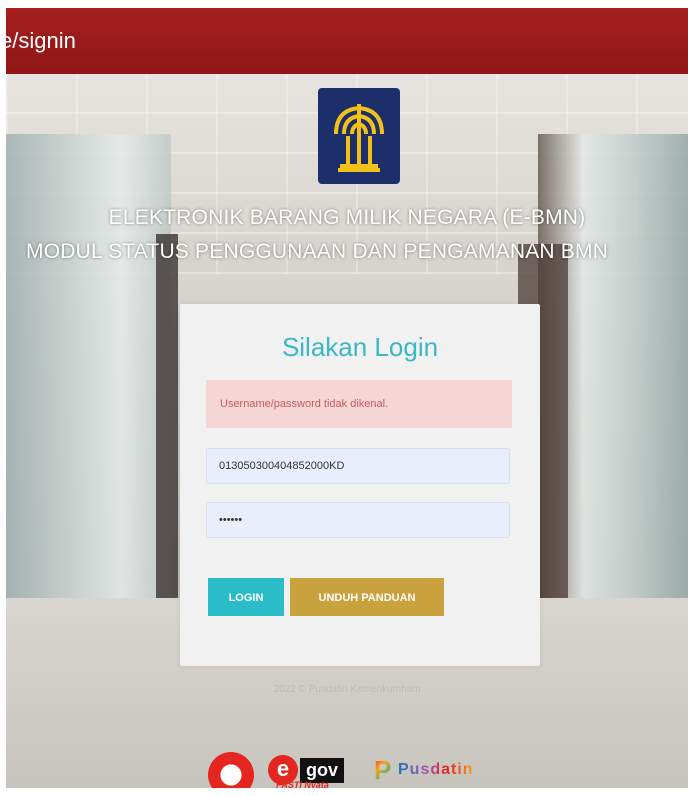 The image size is (688, 796). I want to click on pusdatin-p-icon: P, so click(386, 770).